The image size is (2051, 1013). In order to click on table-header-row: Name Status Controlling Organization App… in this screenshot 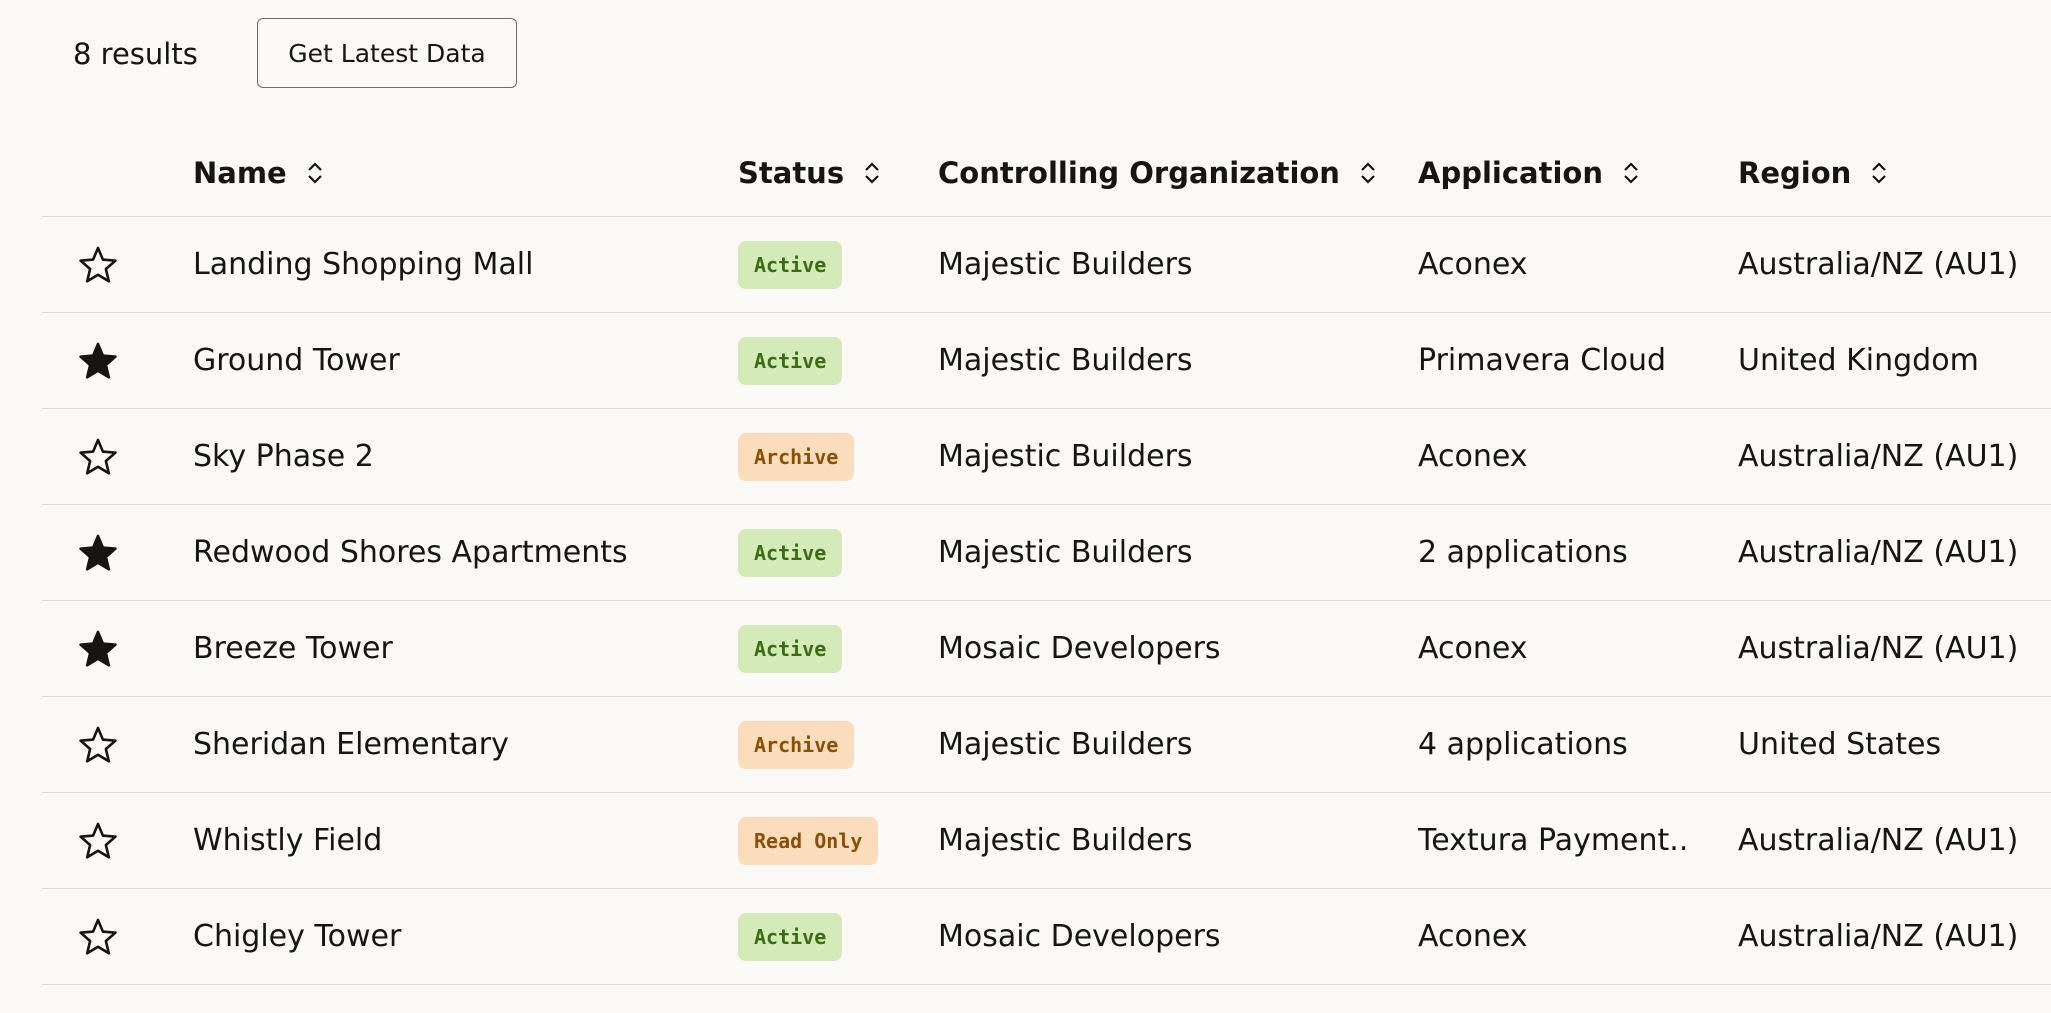, I will do `click(1046, 173)`.